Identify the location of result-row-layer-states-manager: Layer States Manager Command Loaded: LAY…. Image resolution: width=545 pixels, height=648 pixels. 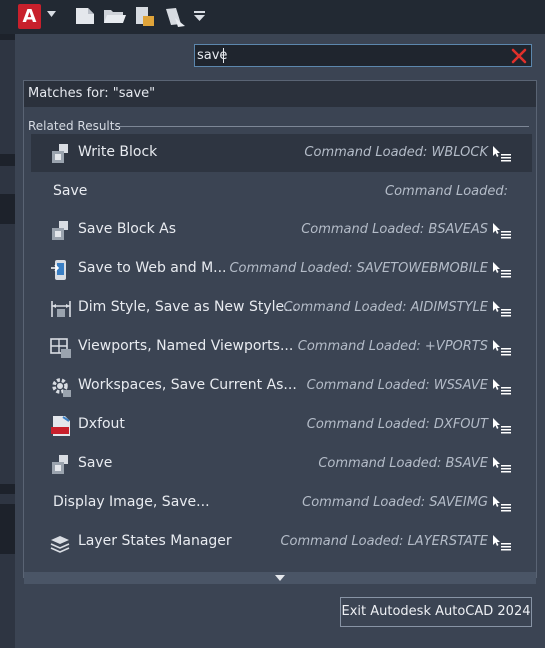
(281, 542).